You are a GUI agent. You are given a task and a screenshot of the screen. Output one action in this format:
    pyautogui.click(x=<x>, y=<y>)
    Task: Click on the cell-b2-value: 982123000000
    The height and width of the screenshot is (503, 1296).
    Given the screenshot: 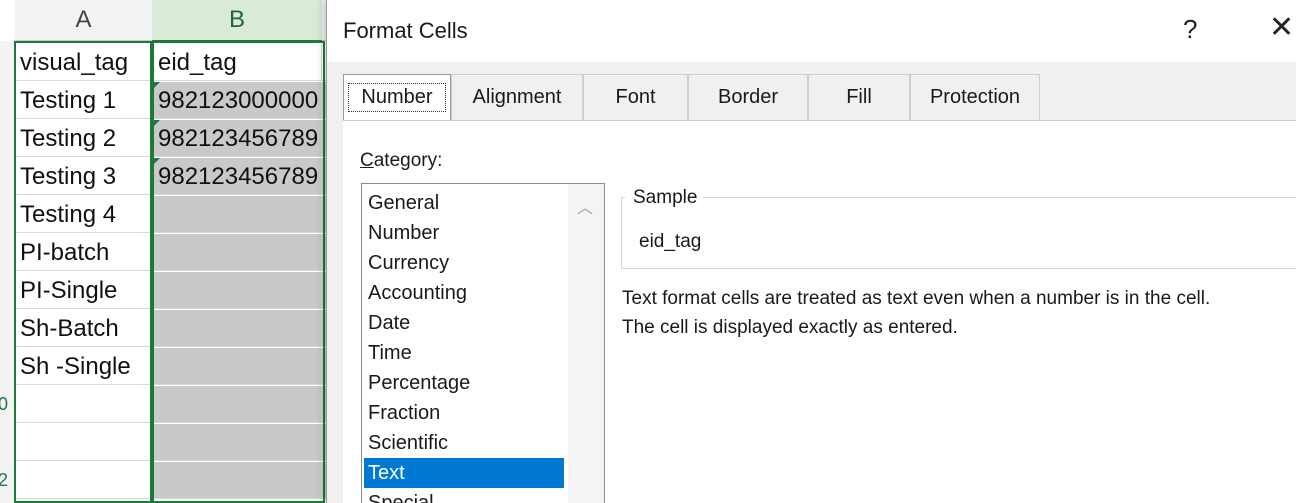 What is the action you would take?
    pyautogui.click(x=238, y=100)
    